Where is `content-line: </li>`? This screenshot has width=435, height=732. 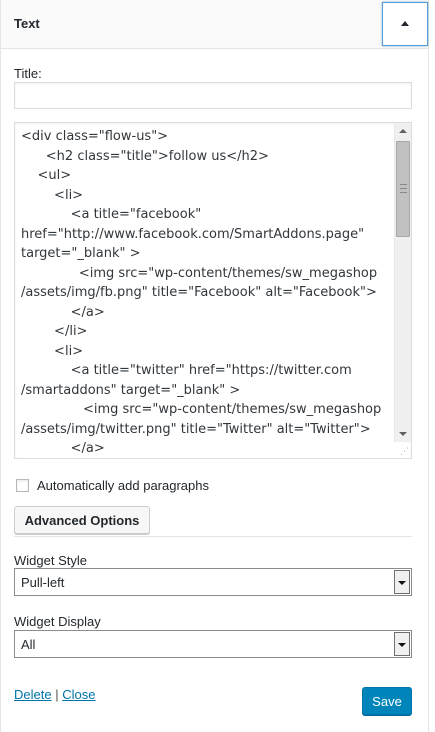
content-line: </li> is located at coordinates (54, 331).